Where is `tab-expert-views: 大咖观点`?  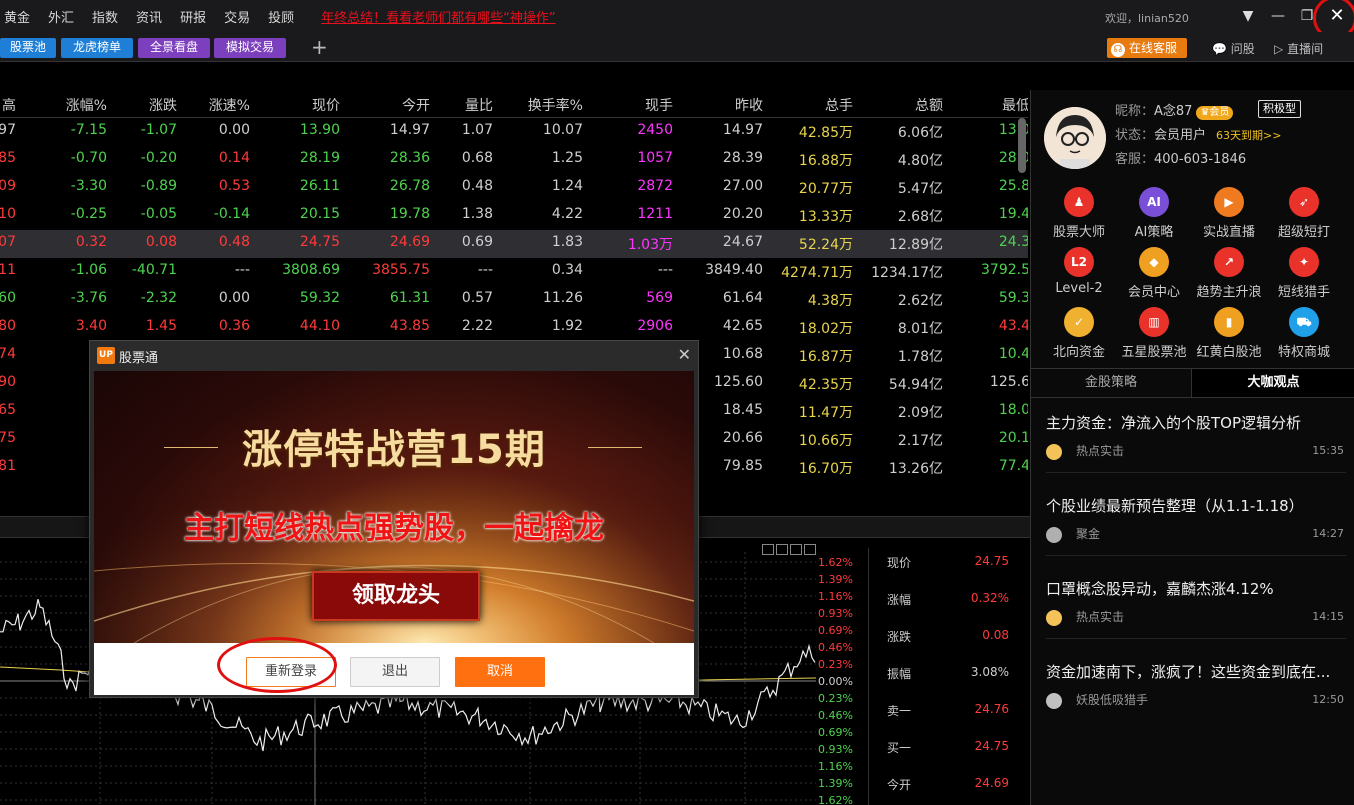 tab-expert-views: 大咖观点 is located at coordinates (1272, 383).